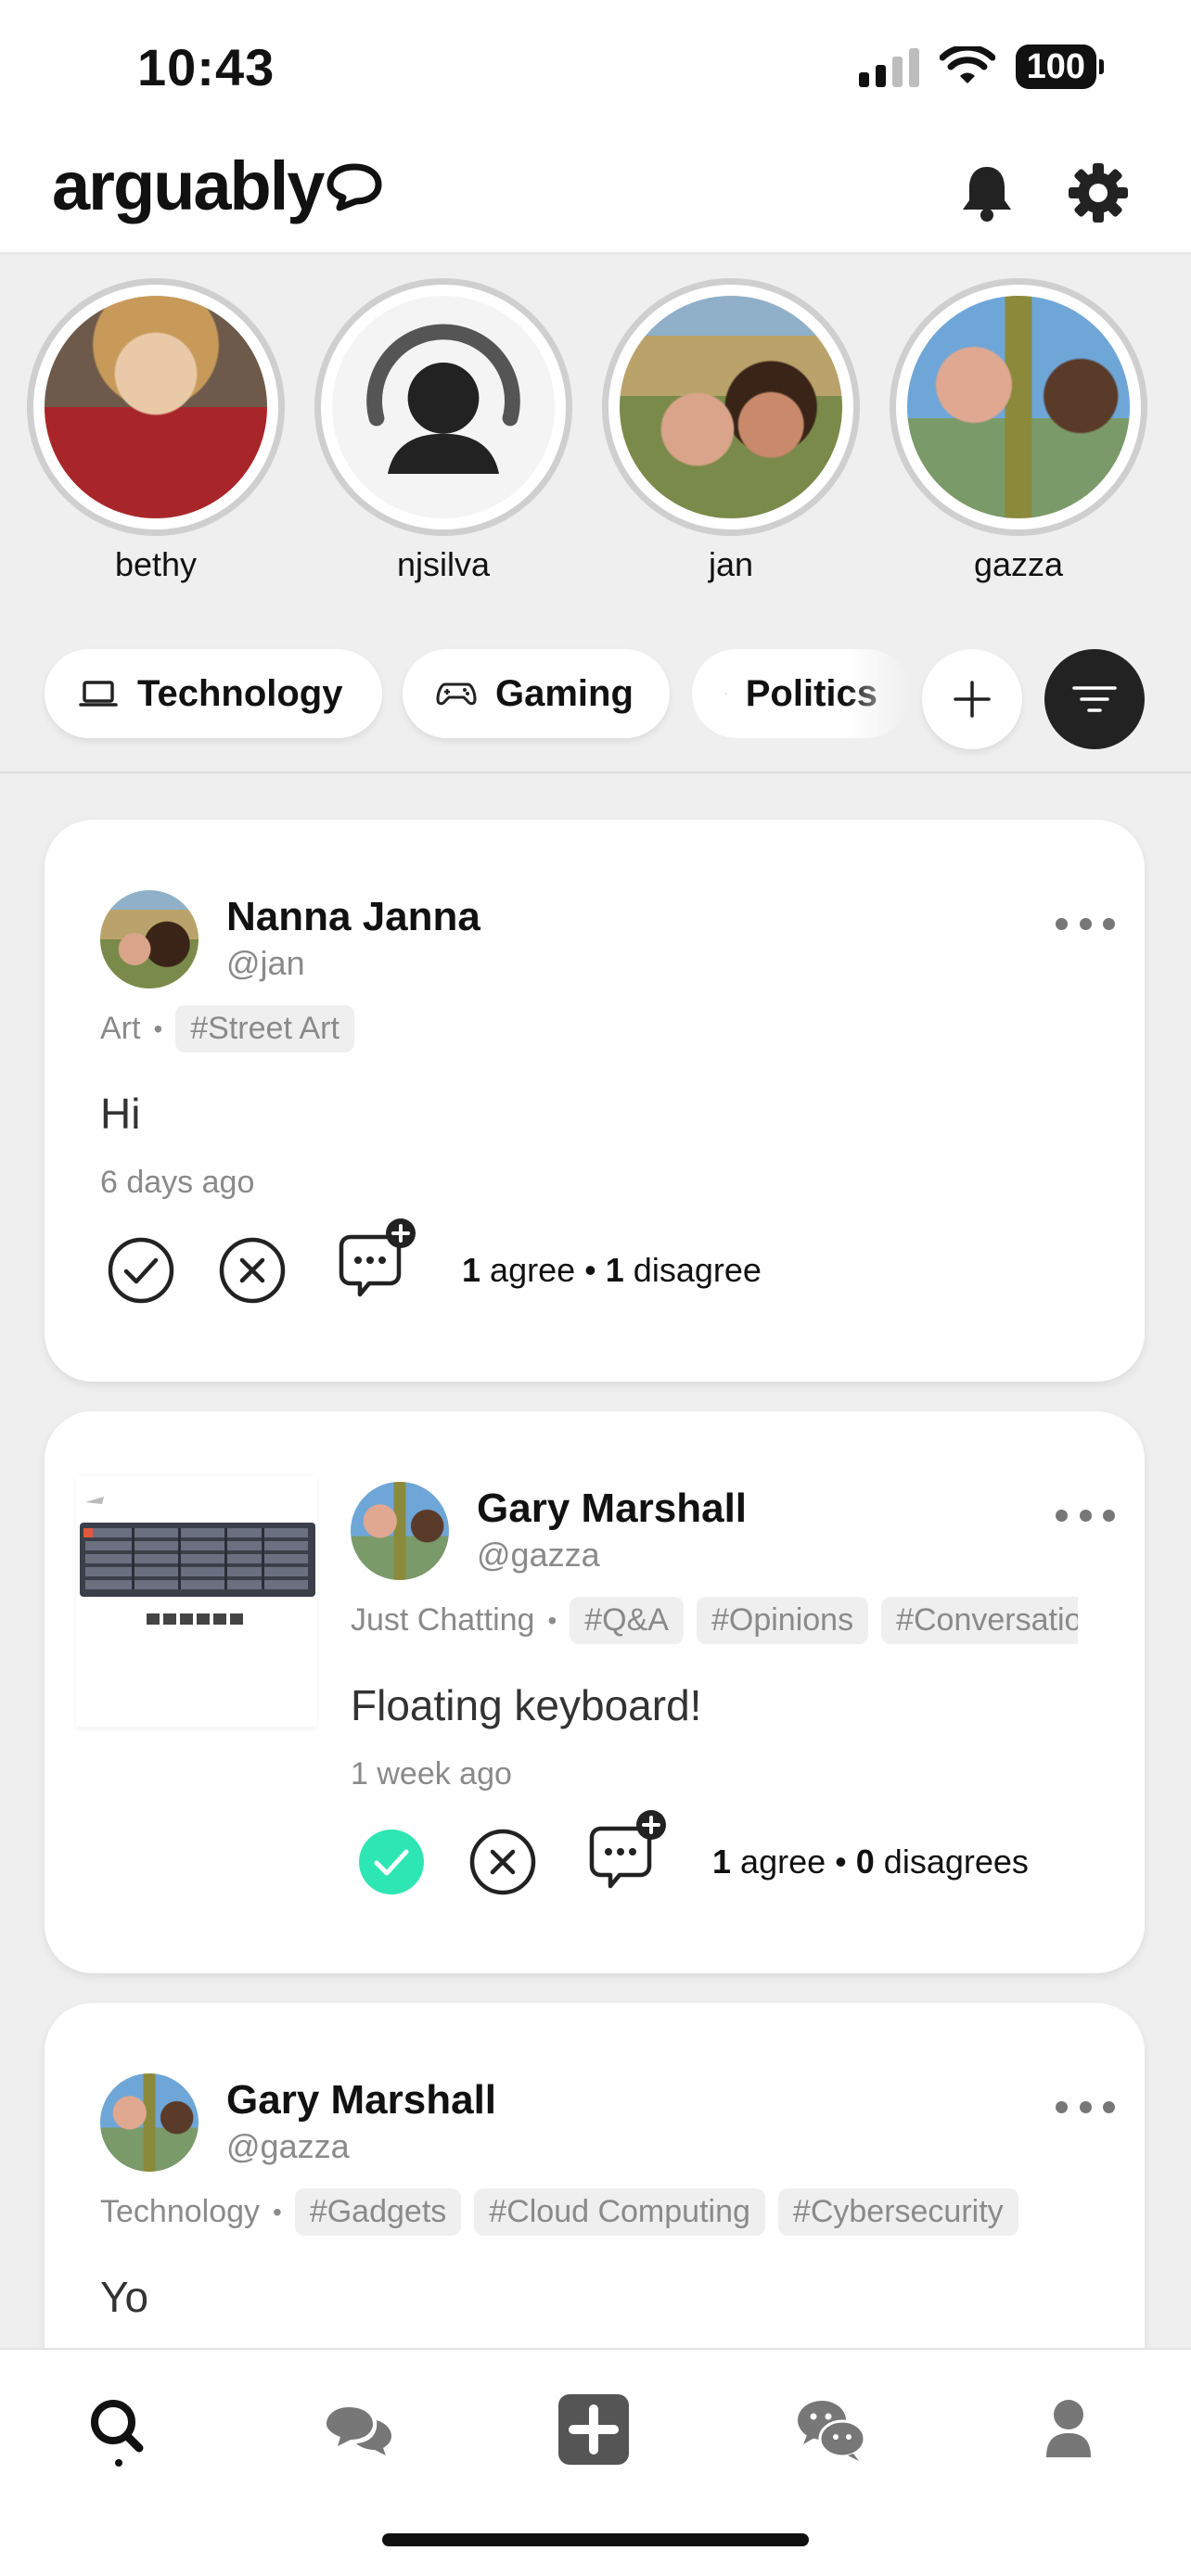  Describe the element at coordinates (120, 1029) in the screenshot. I see `post-category: Art` at that location.